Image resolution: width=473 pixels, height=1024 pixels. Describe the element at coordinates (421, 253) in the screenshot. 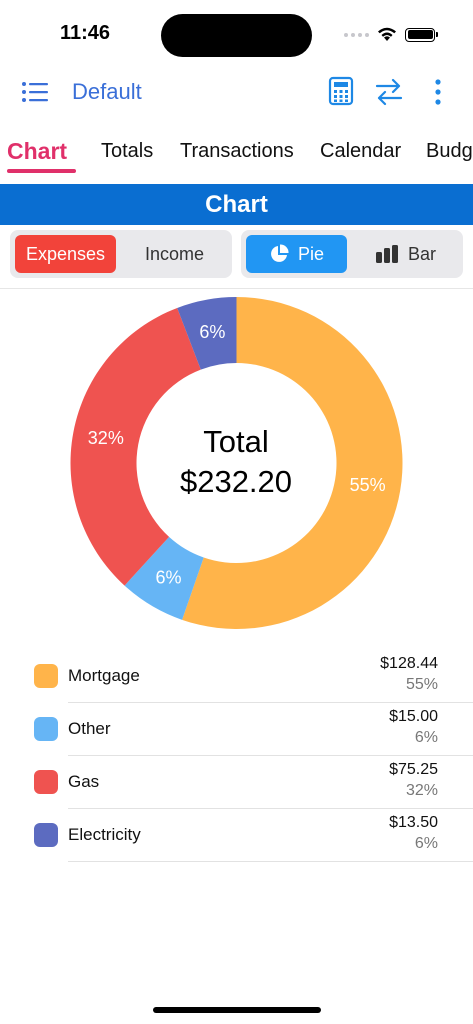

I see `bar-button-label: Bar` at that location.